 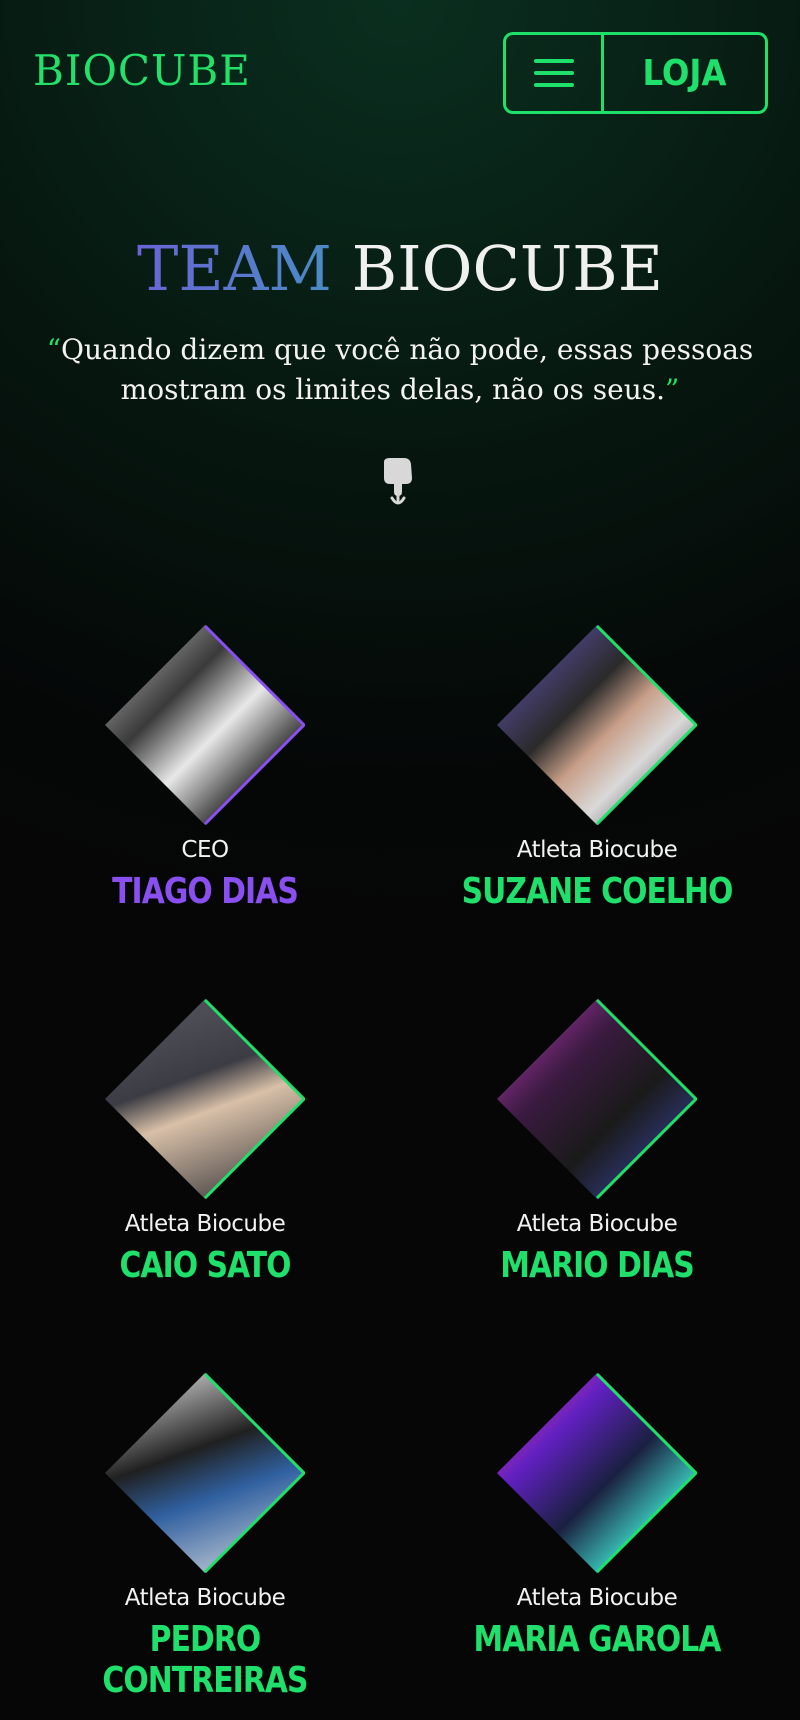 I want to click on member-name: MARIA GAROLA, so click(x=597, y=1639).